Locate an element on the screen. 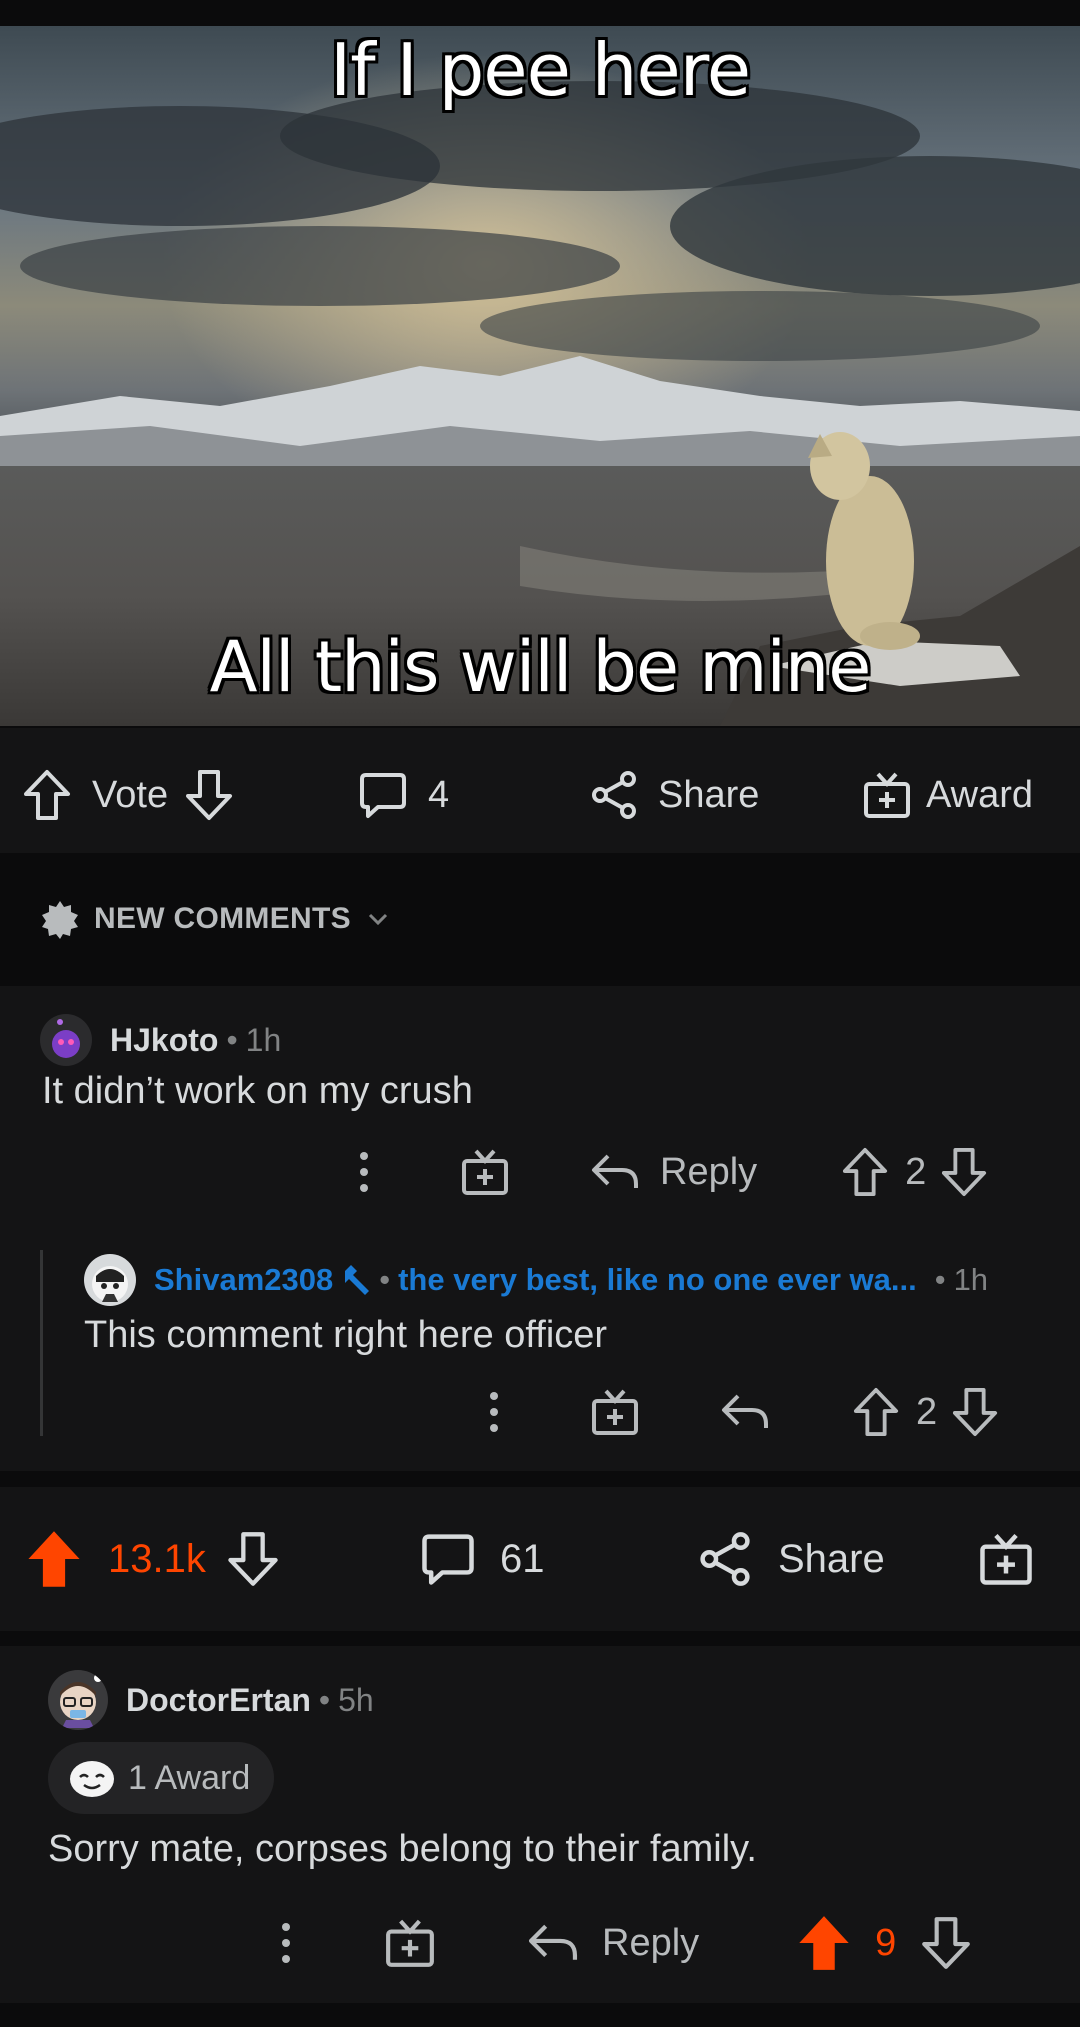  sort-label: NEW COMMENTS is located at coordinates (222, 918).